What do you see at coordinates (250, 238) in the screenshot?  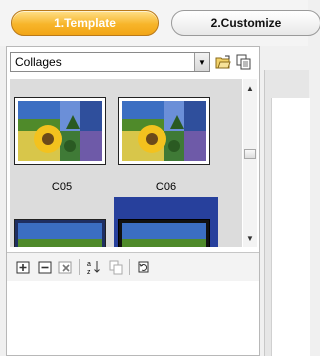 I see `scroll-down-icon: ▼` at bounding box center [250, 238].